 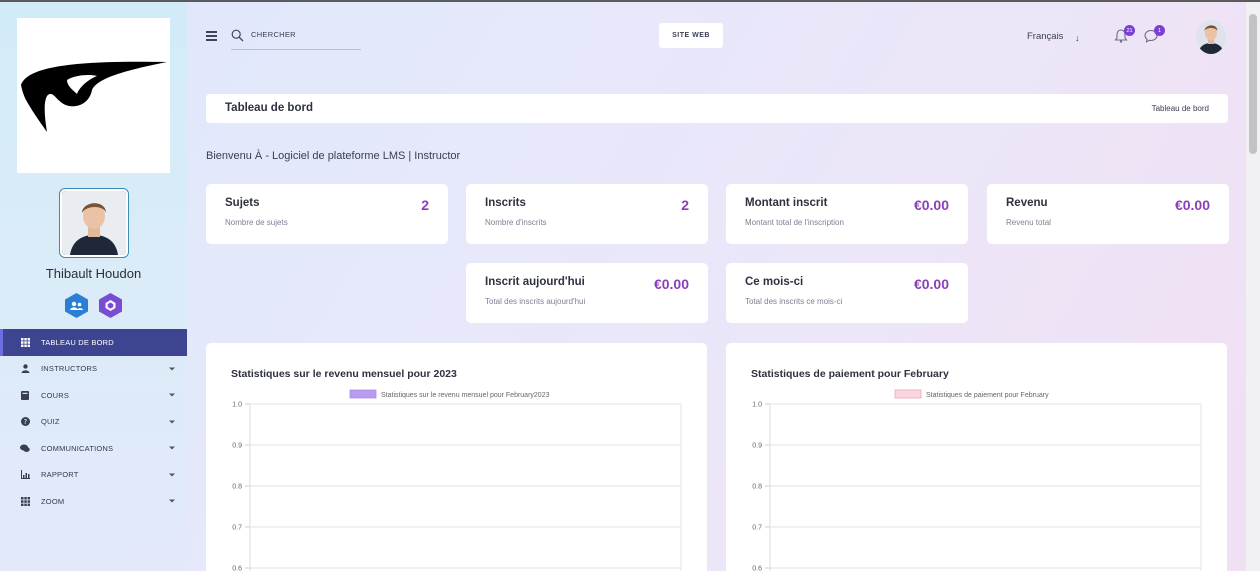 What do you see at coordinates (77, 448) in the screenshot?
I see `sidebar-item-label: COMMUNICATIONS` at bounding box center [77, 448].